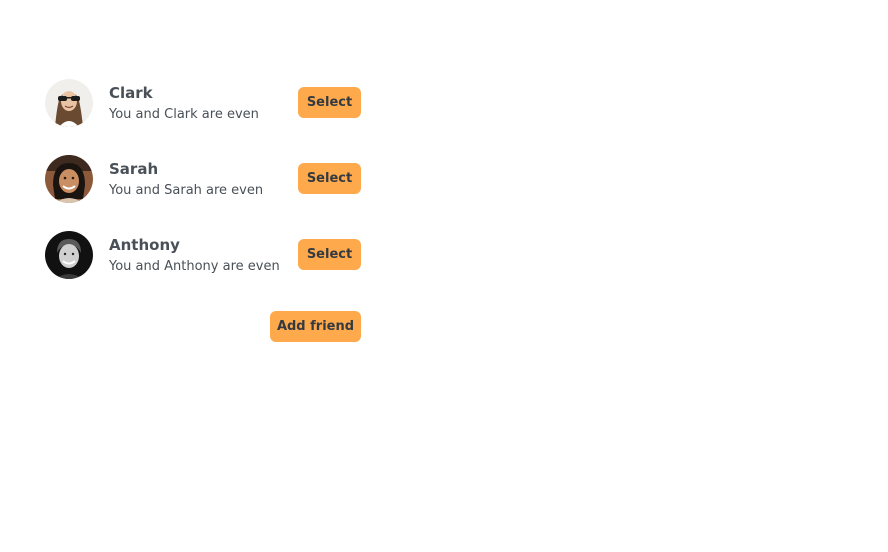  I want to click on friend-name: Clark, so click(131, 93).